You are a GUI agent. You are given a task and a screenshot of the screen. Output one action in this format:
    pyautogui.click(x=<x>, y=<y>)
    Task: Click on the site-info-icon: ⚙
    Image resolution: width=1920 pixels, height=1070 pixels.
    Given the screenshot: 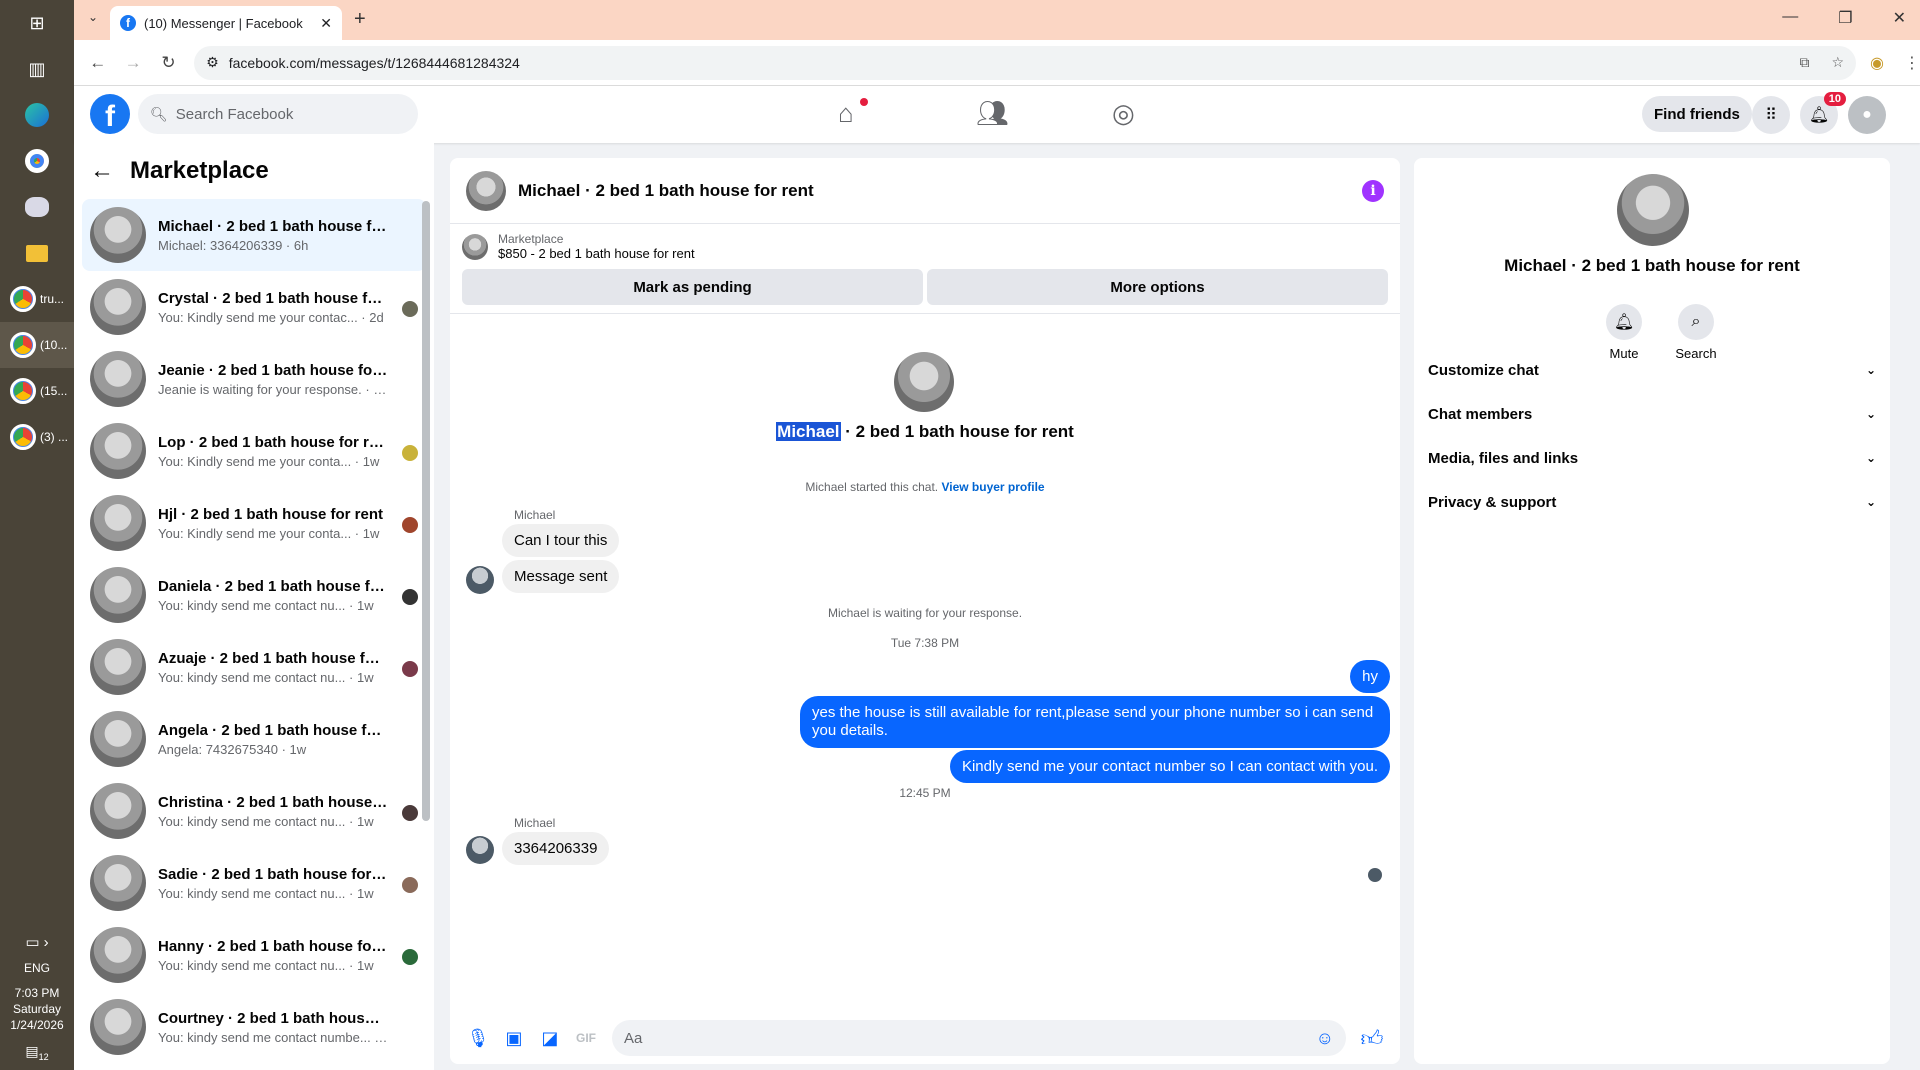 What is the action you would take?
    pyautogui.click(x=212, y=62)
    